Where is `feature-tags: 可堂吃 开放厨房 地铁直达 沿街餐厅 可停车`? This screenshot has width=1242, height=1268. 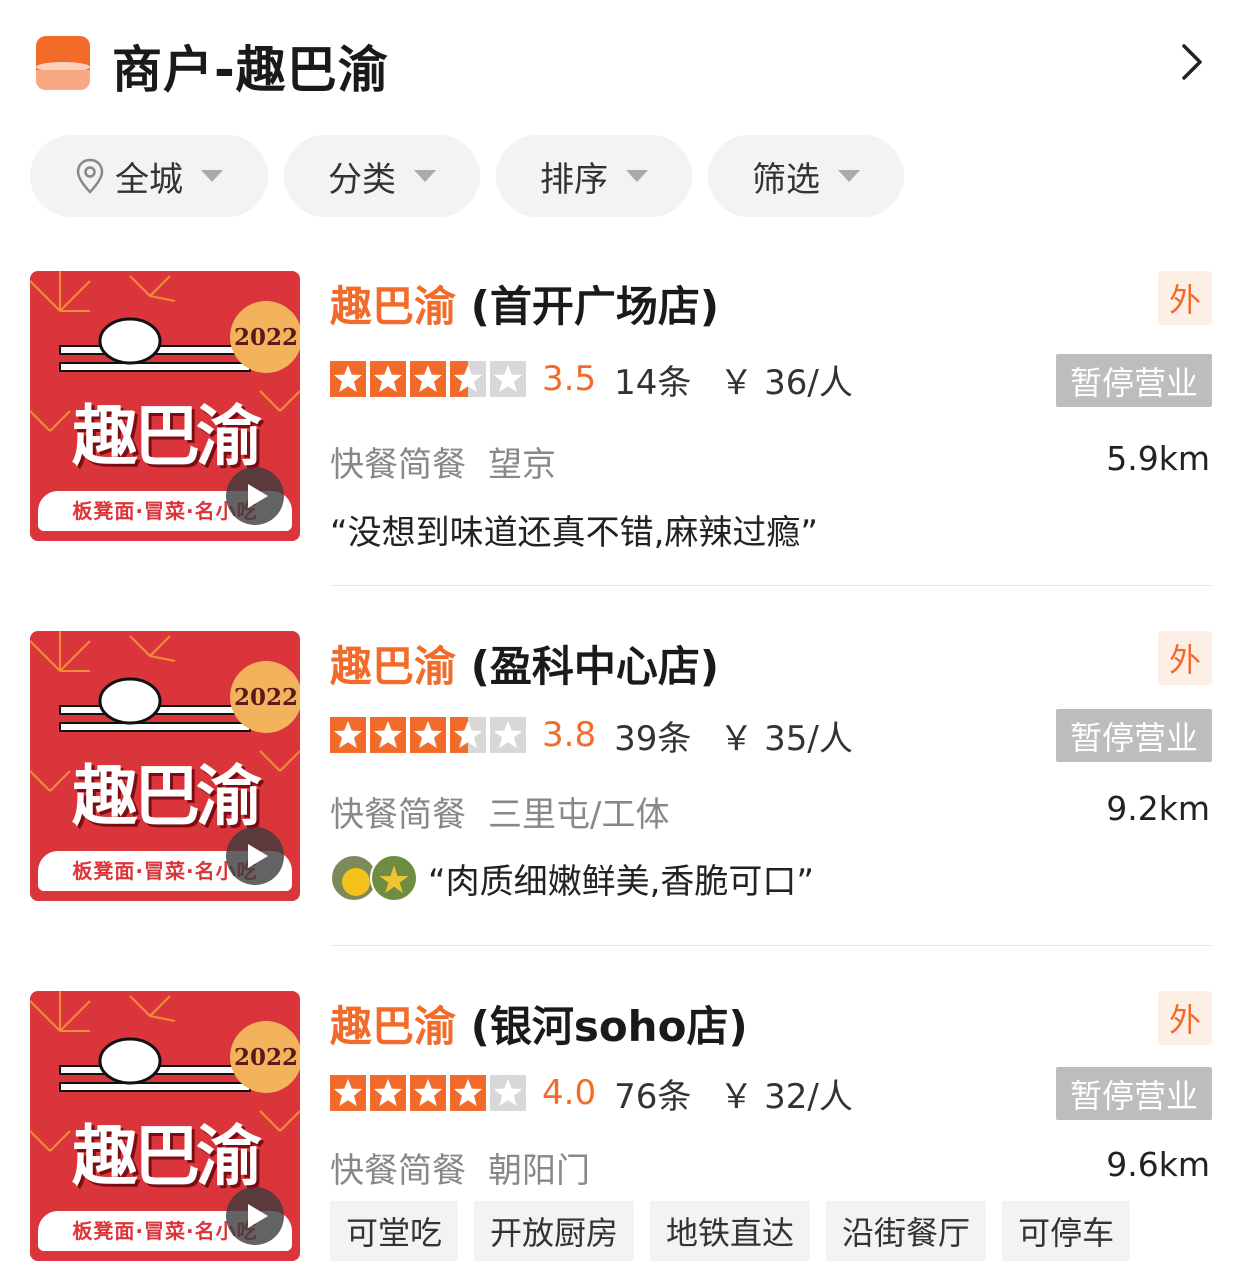 feature-tags: 可堂吃 开放厨房 地铁直达 沿街餐厅 可停车 is located at coordinates (730, 1231).